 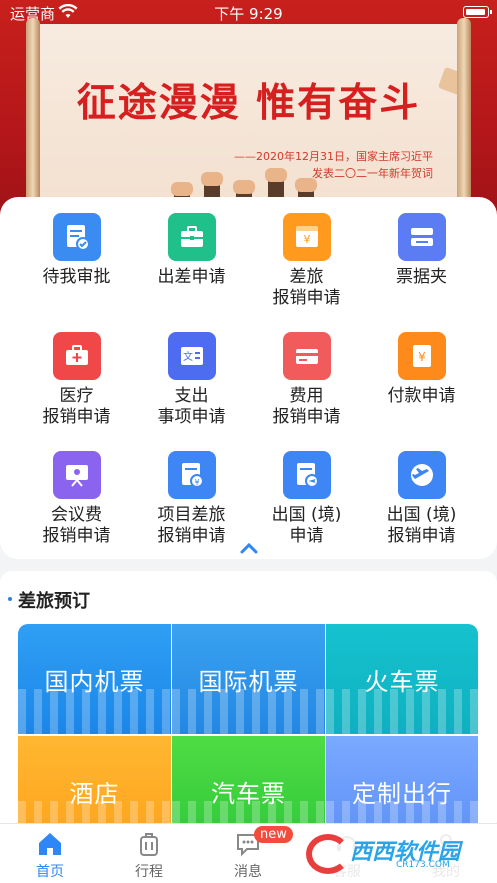 I want to click on func-label: 出国 (境) 申请, so click(x=306, y=525).